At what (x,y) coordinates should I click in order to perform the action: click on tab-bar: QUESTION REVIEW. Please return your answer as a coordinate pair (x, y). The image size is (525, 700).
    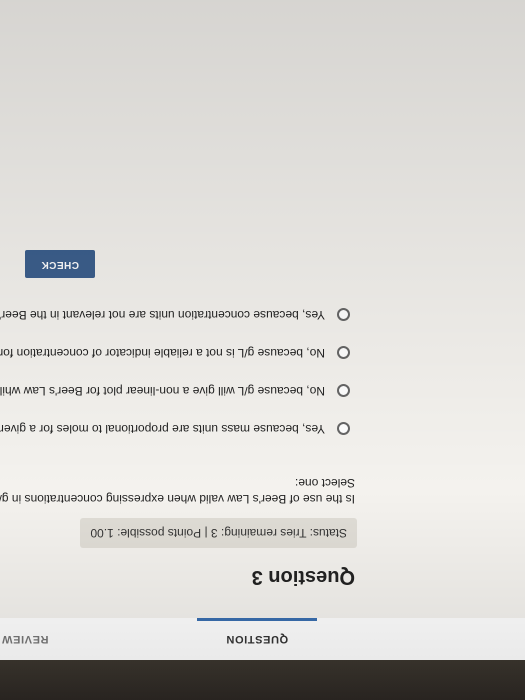
    Looking at the image, I should click on (262, 638).